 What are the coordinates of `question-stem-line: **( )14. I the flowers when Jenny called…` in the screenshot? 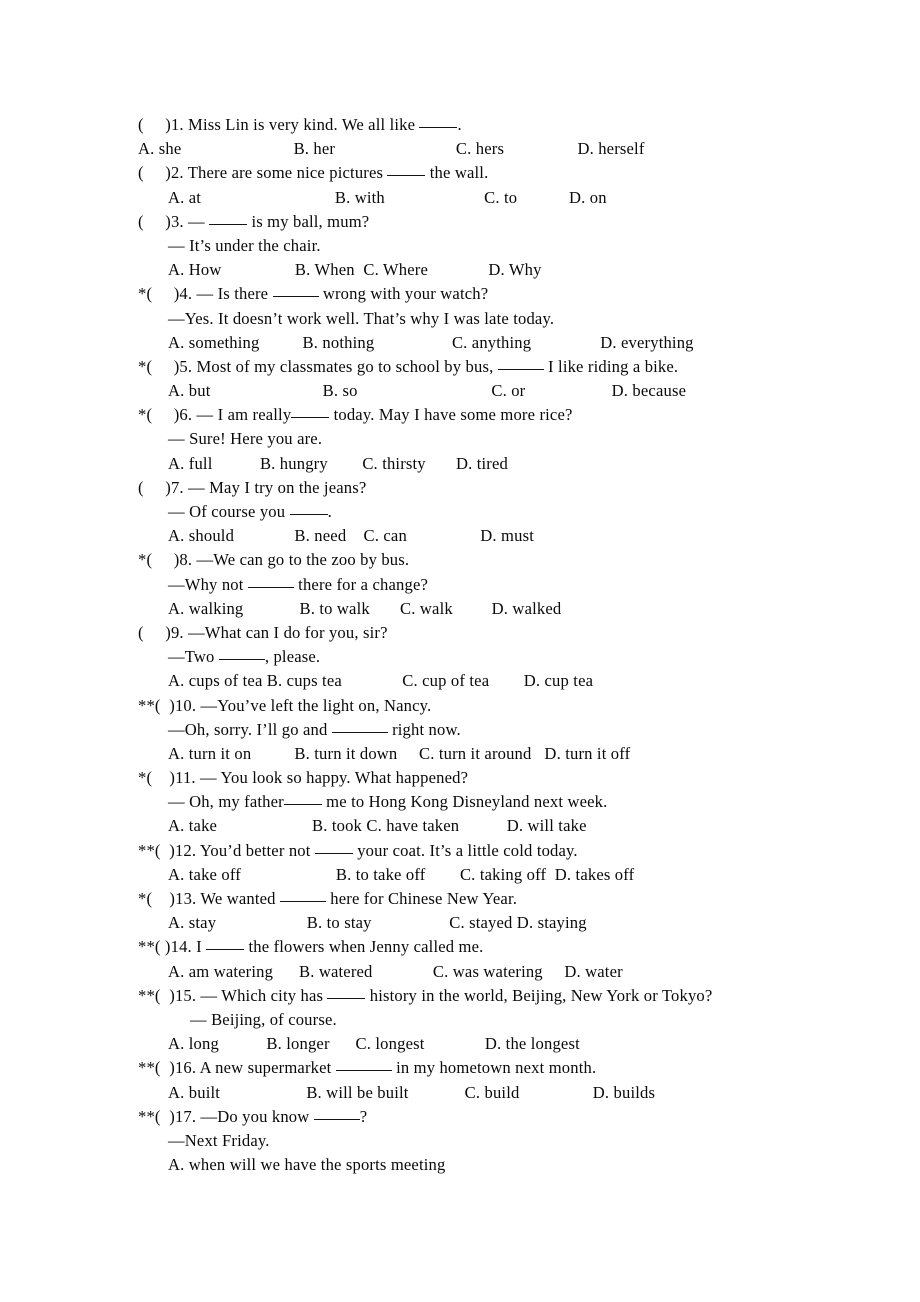 It's located at (311, 946).